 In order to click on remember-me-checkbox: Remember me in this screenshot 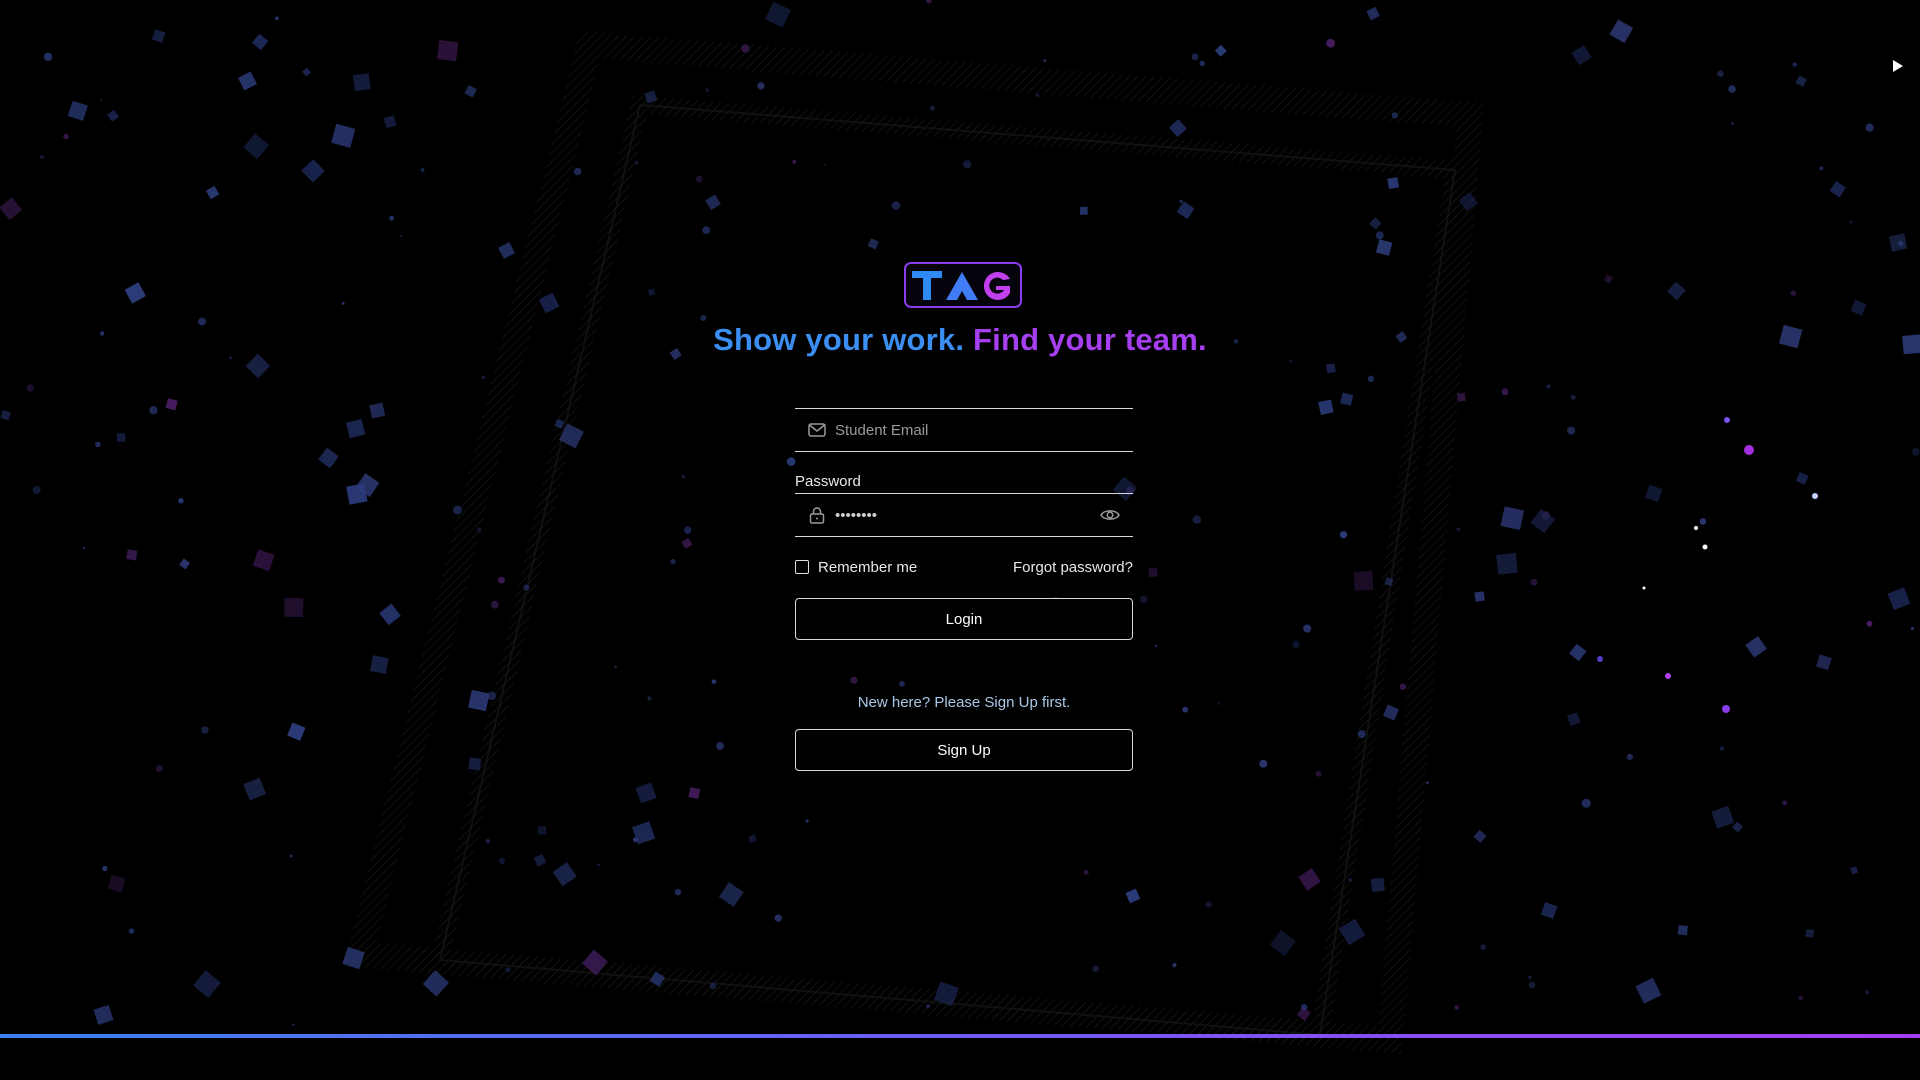, I will do `click(856, 567)`.